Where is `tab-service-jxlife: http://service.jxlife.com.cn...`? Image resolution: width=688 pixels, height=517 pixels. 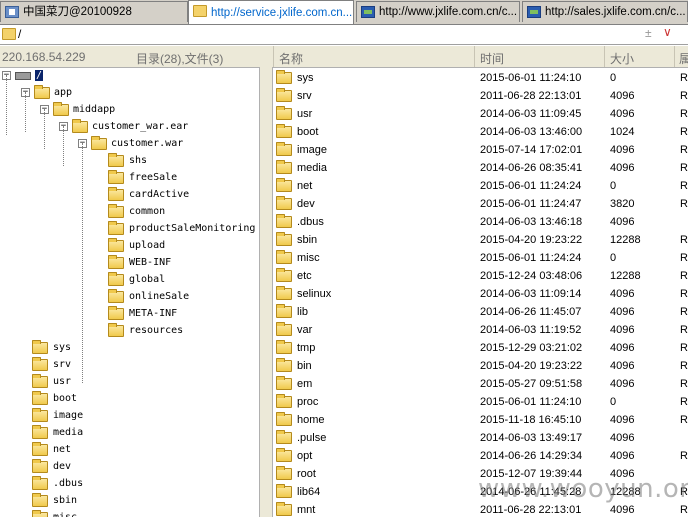 tab-service-jxlife: http://service.jxlife.com.cn... is located at coordinates (271, 12).